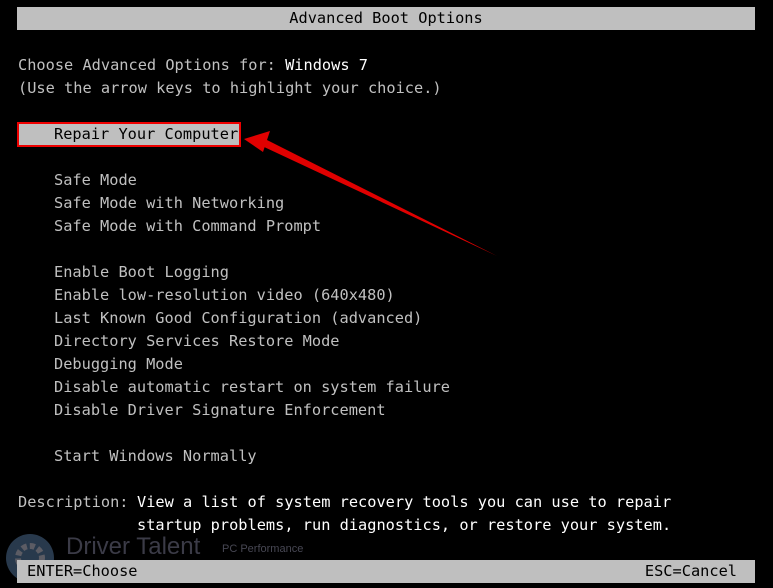 This screenshot has width=773, height=588. I want to click on menu-item: Directory Services Restore Mode, so click(197, 341).